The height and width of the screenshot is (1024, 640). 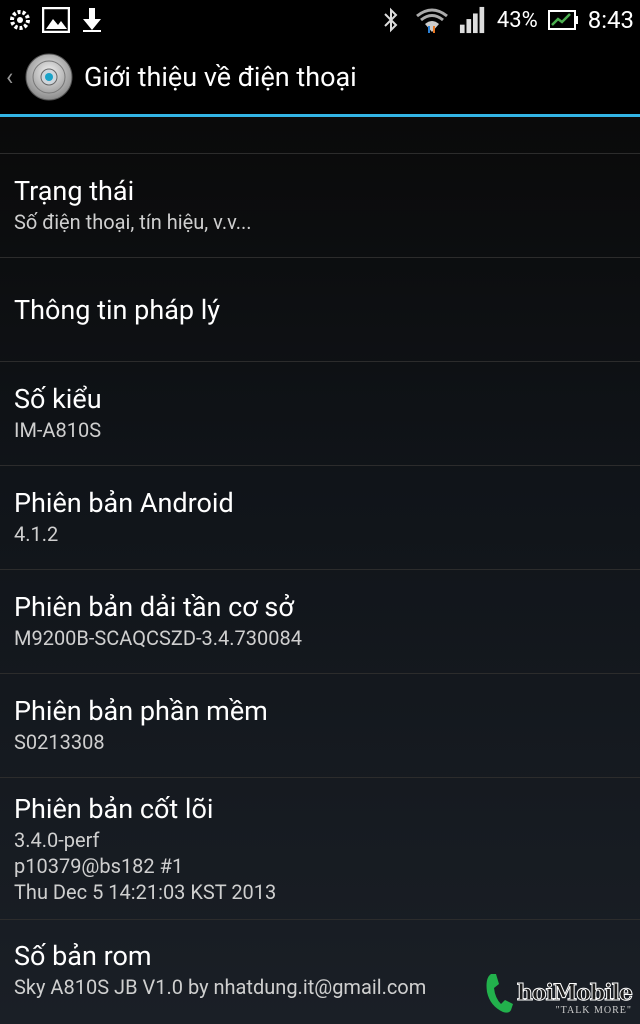 What do you see at coordinates (473, 20) in the screenshot?
I see `signal-icon` at bounding box center [473, 20].